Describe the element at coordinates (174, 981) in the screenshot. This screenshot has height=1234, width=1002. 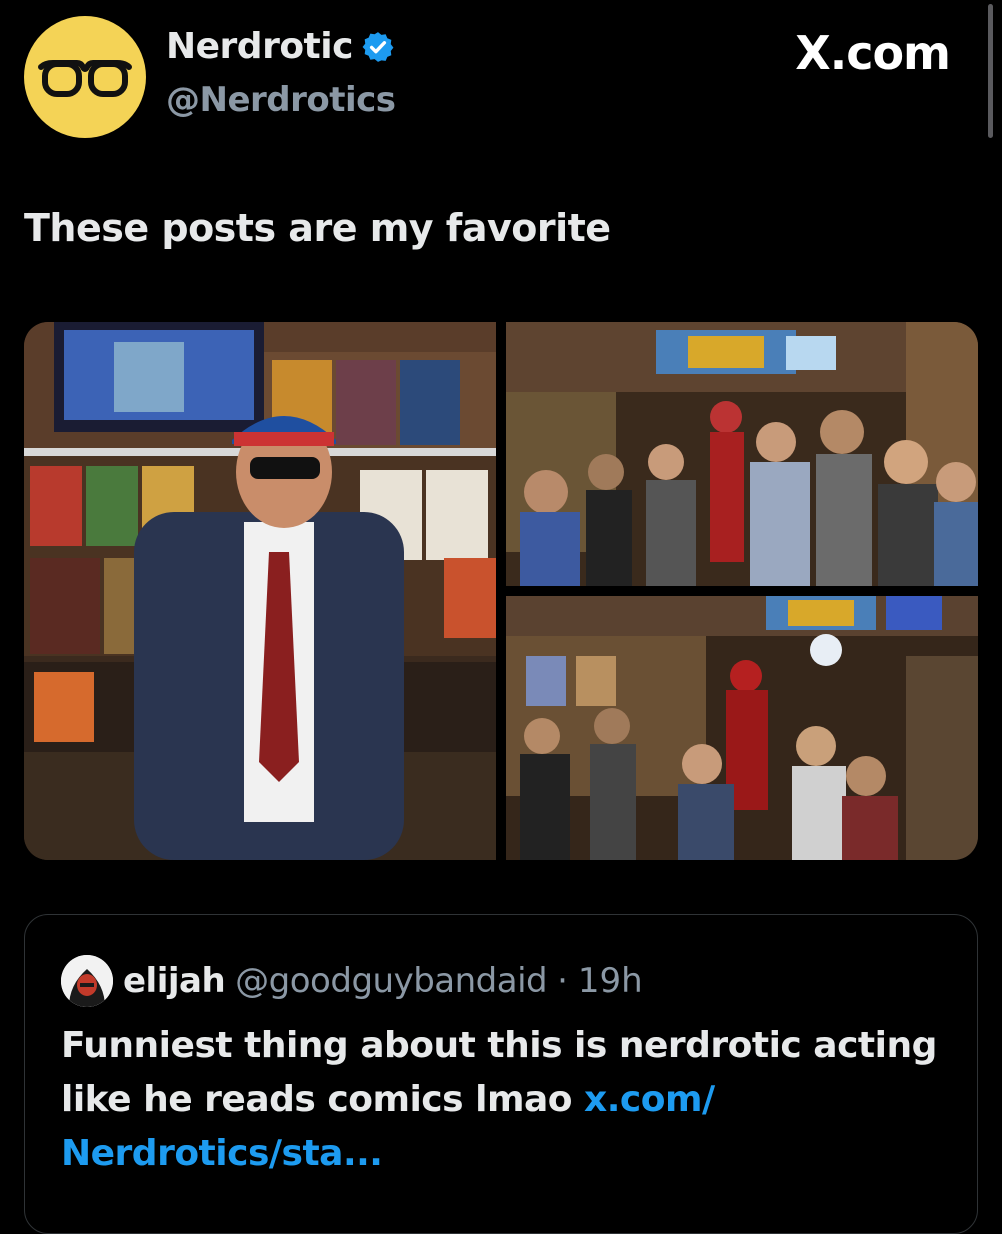
I see `quoted-author-name: elijah` at that location.